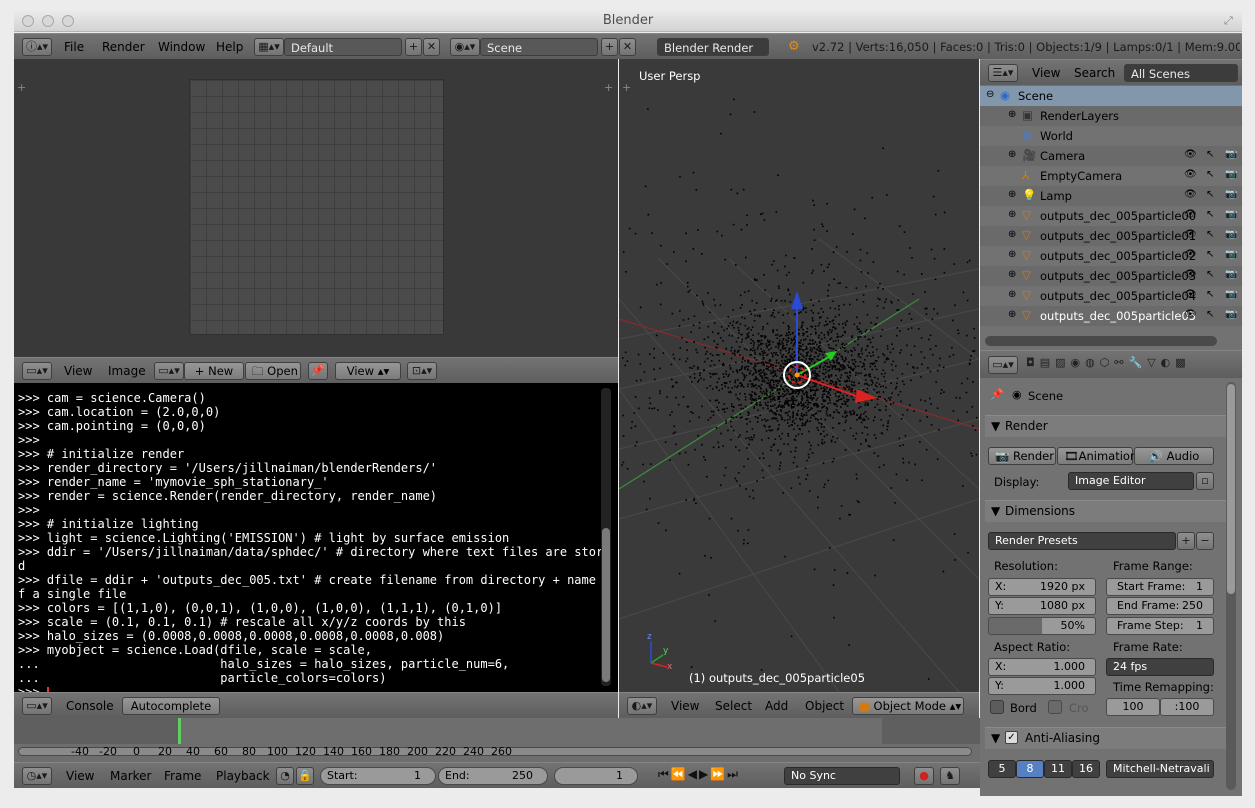 The image size is (1255, 808). I want to click on playhead-marker, so click(179, 731).